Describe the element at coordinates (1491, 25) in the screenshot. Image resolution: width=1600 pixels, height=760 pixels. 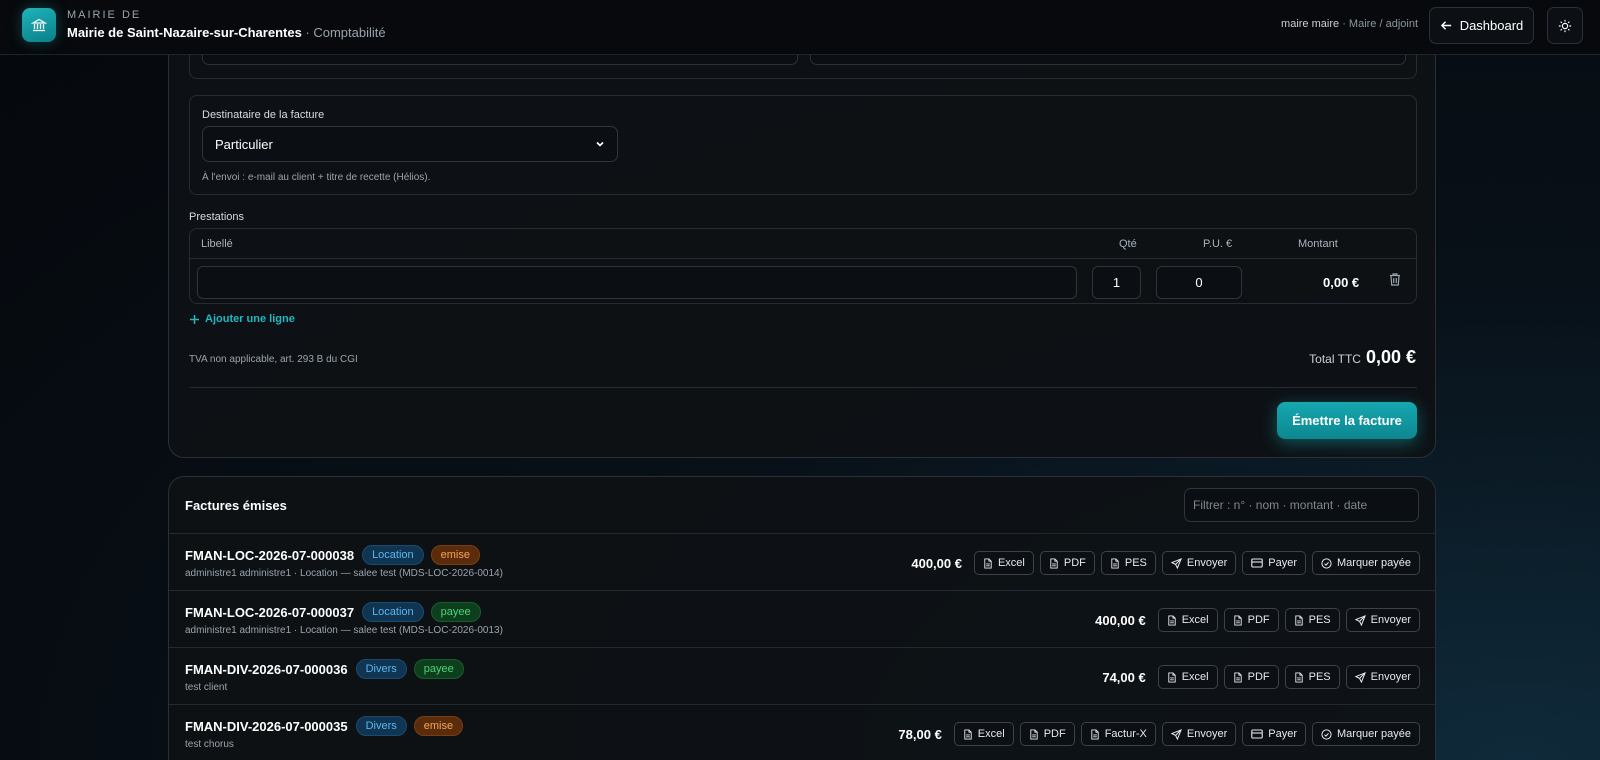
I see `dashboard-label: Dashboard` at that location.